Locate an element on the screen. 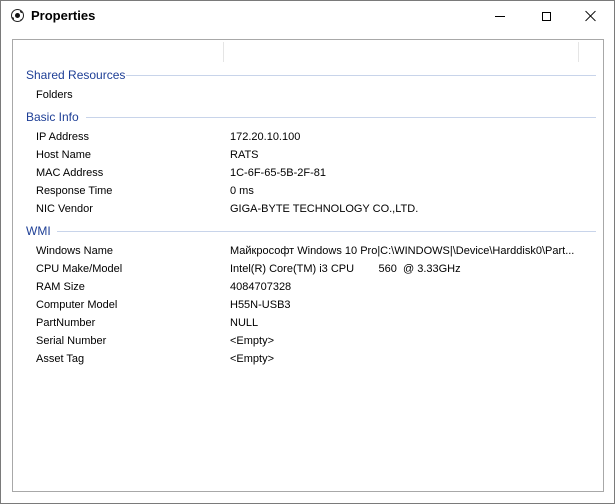 The height and width of the screenshot is (504, 615). close-button is located at coordinates (591, 16).